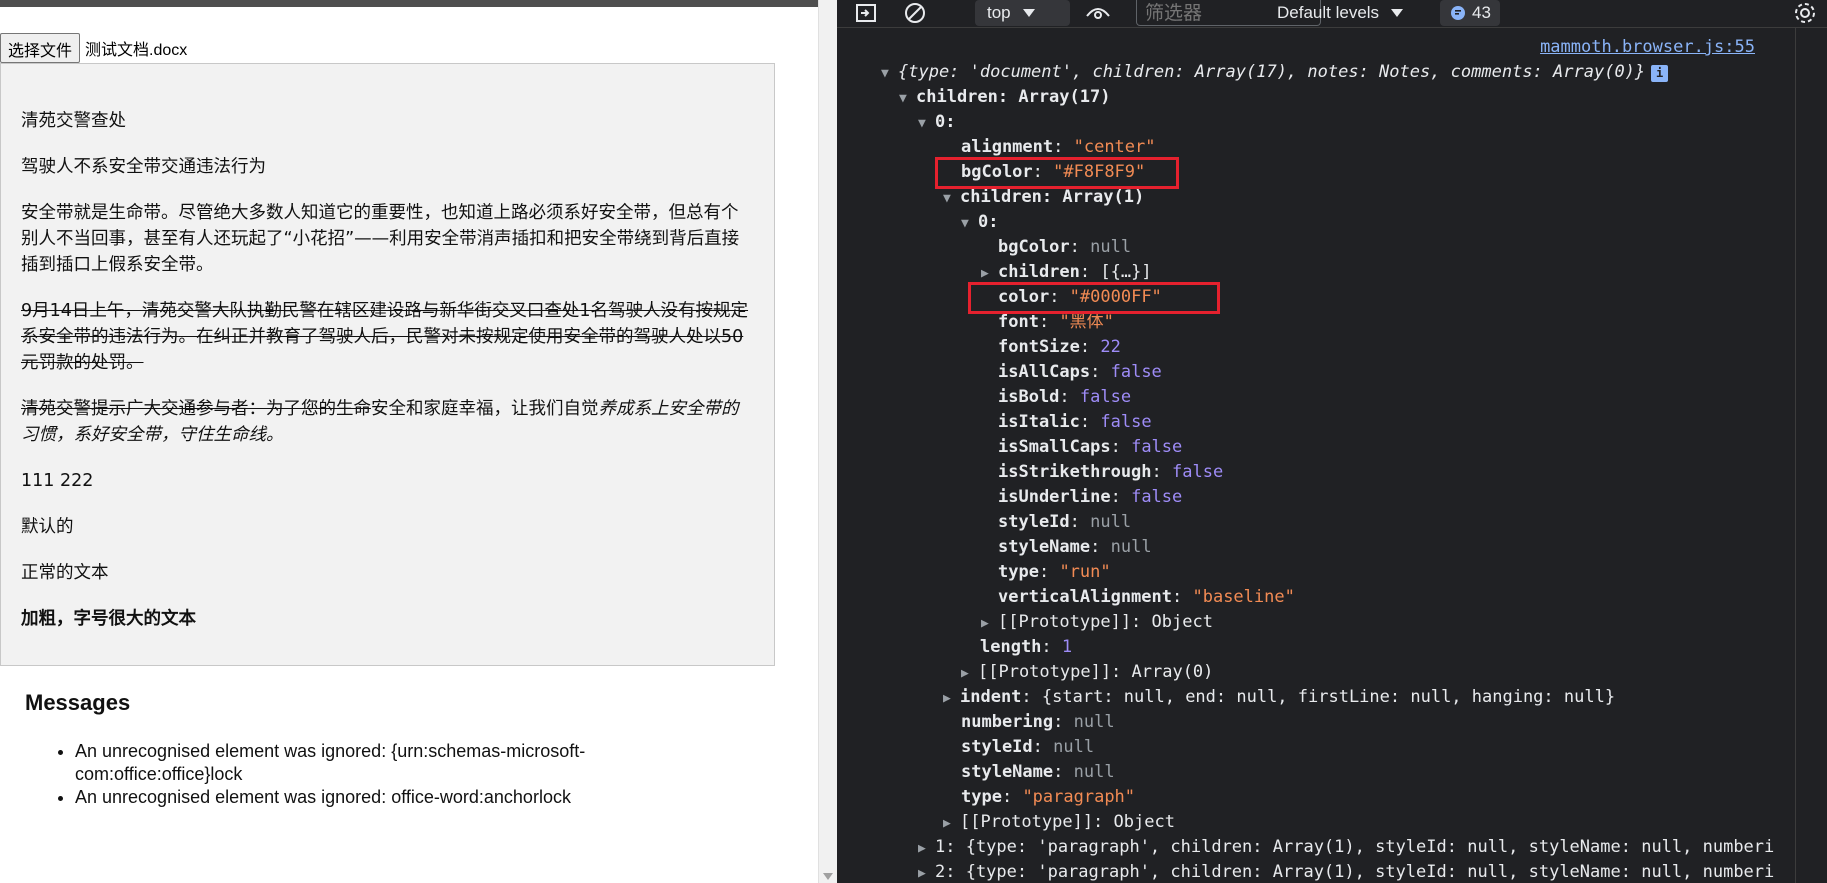 This screenshot has width=1827, height=883. Describe the element at coordinates (1458, 13) in the screenshot. I see `message-icon` at that location.